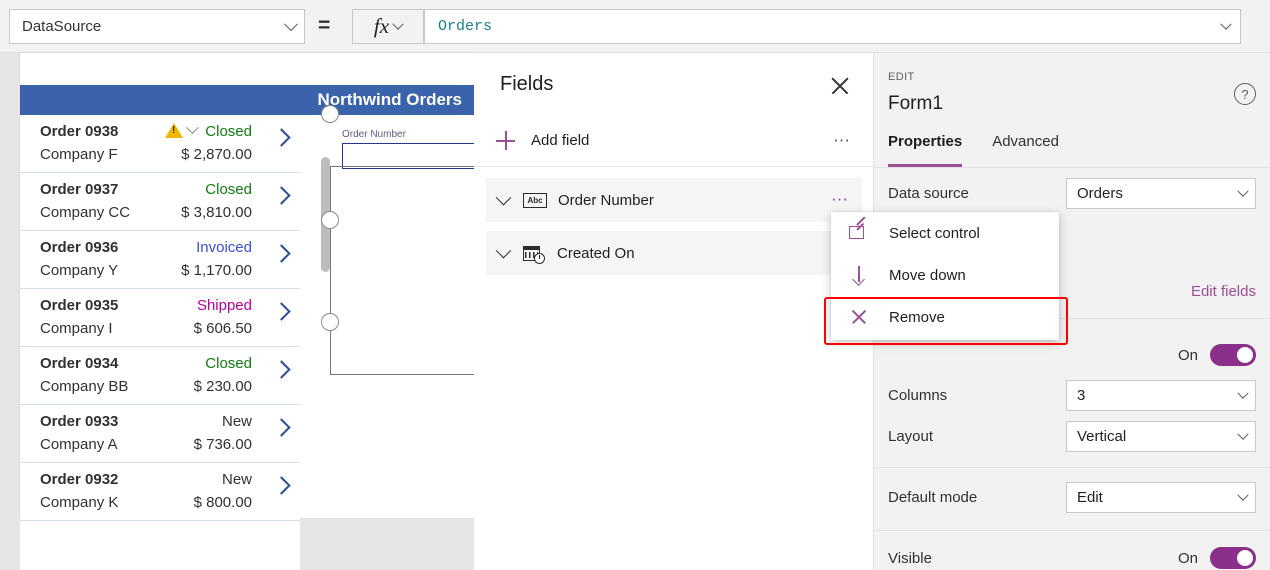 The image size is (1270, 570). Describe the element at coordinates (927, 275) in the screenshot. I see `context-menu-label: Move down` at that location.